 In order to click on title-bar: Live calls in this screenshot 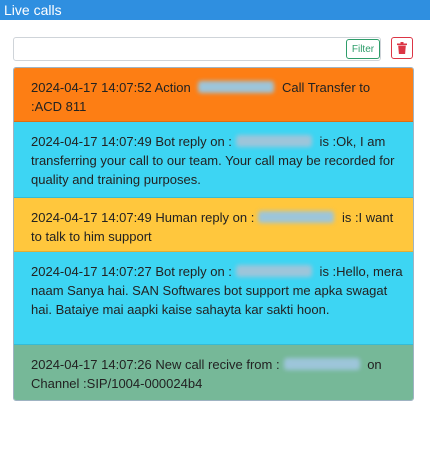, I will do `click(215, 10)`.